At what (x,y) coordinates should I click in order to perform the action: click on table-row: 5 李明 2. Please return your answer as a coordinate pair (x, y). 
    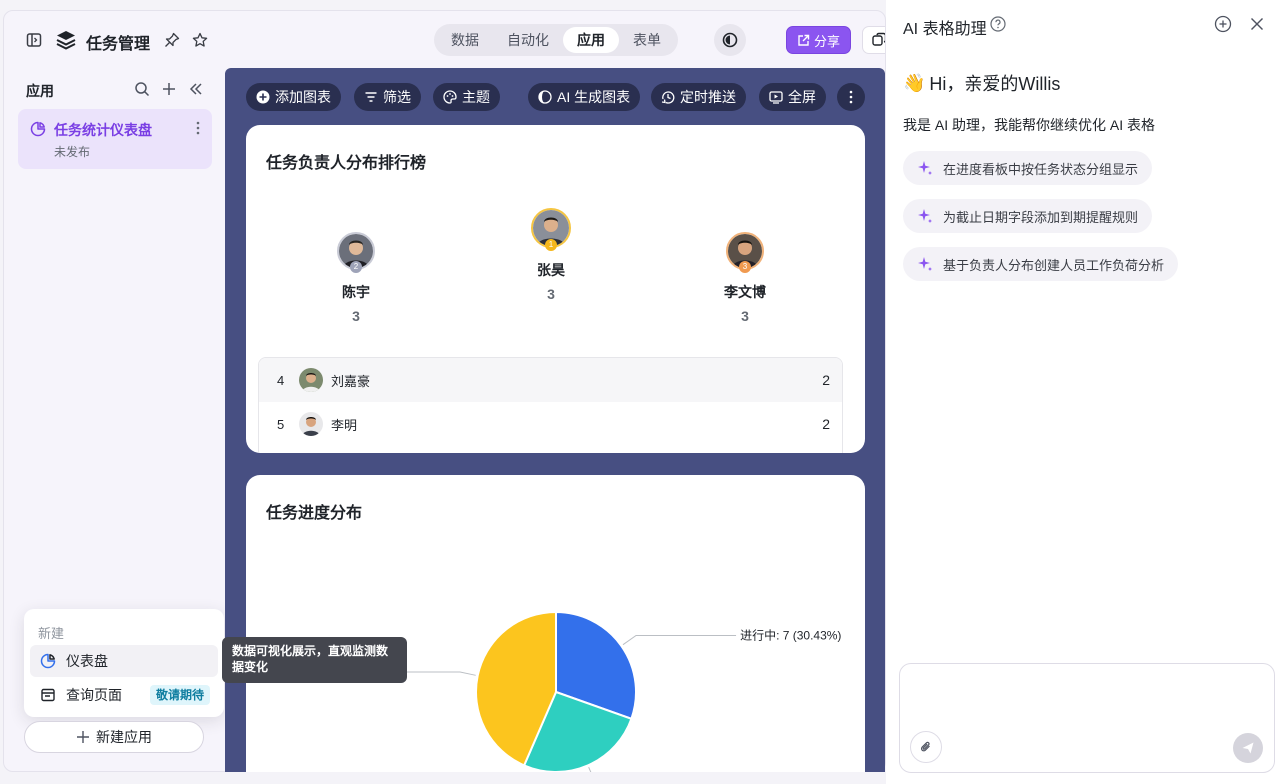
    Looking at the image, I should click on (550, 424).